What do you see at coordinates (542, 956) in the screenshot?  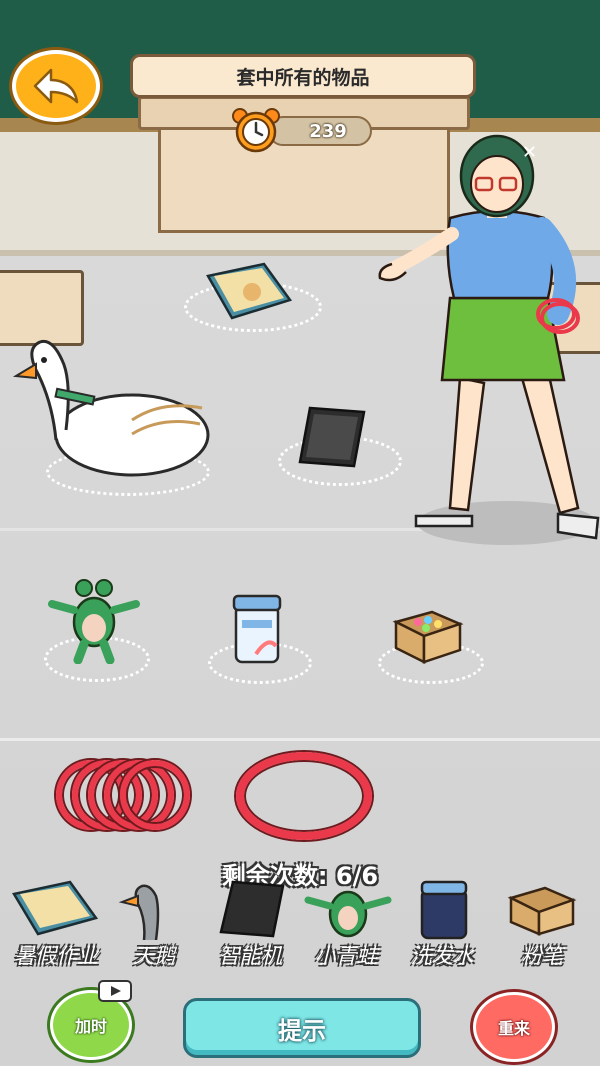 I see `target-label: 粉笔` at bounding box center [542, 956].